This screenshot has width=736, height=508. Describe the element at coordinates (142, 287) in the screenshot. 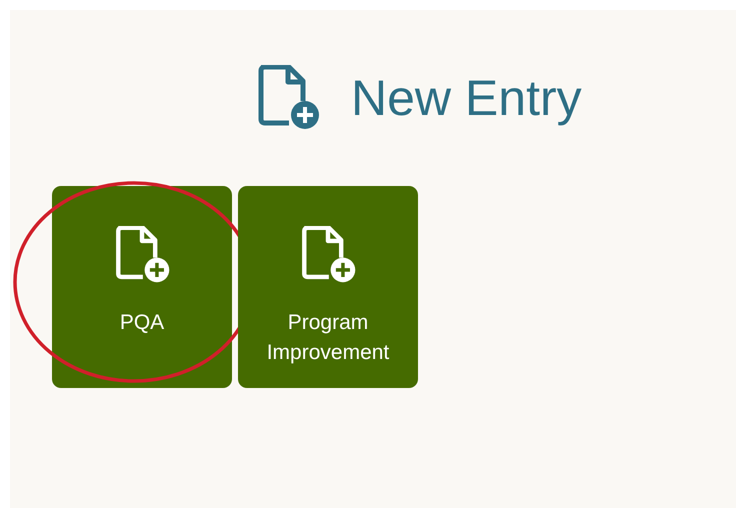

I see `entry-tile: PQA` at that location.